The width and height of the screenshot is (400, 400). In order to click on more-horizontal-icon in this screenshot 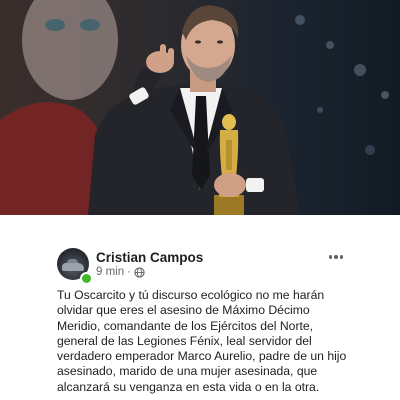, I will do `click(336, 257)`.